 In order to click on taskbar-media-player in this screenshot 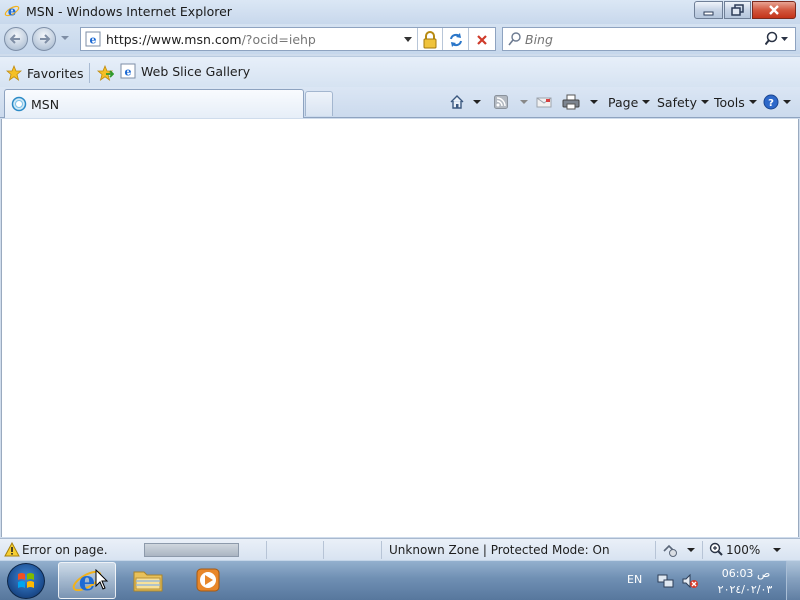, I will do `click(209, 580)`.